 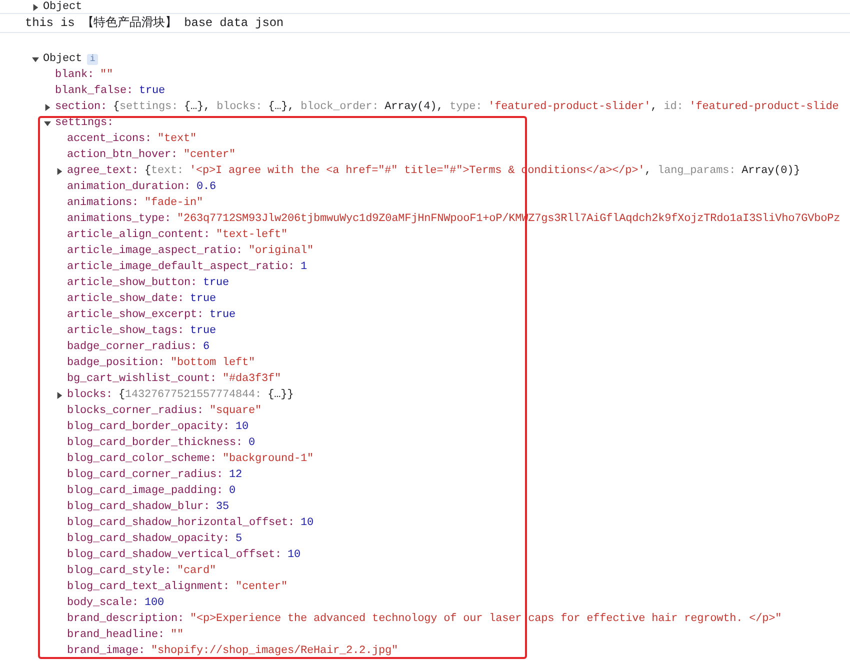 I want to click on property-key: blog_card_shadow_vertical_offset:, so click(x=174, y=555).